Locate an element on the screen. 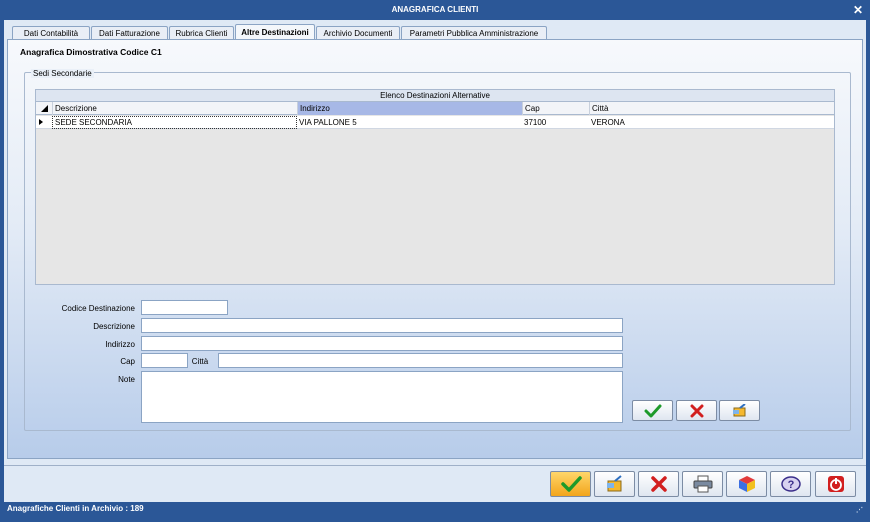 Image resolution: width=870 pixels, height=522 pixels. save-button is located at coordinates (570, 484).